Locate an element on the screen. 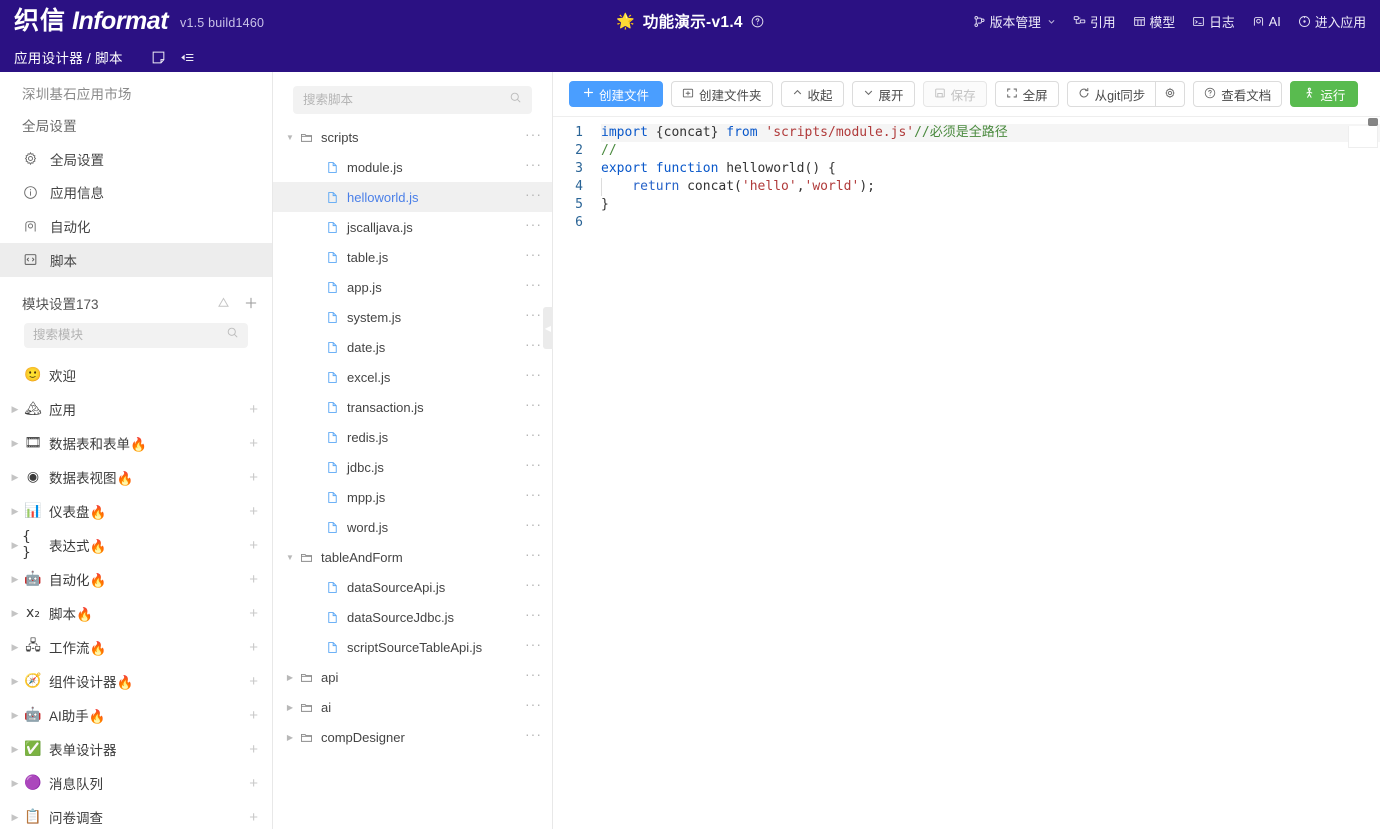 The image size is (1380, 829). editor-vscrollbar is located at coordinates (1373, 472).